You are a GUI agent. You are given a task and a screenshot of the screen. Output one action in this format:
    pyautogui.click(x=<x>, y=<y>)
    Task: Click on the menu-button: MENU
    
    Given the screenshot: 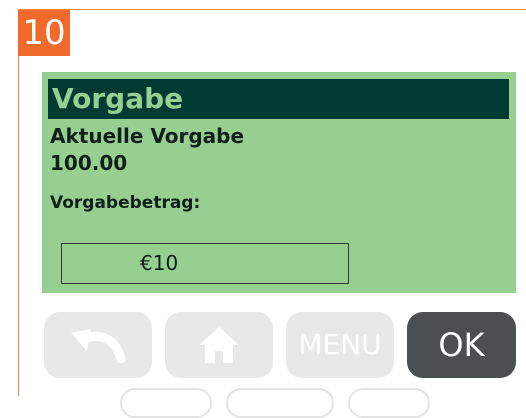 What is the action you would take?
    pyautogui.click(x=340, y=345)
    